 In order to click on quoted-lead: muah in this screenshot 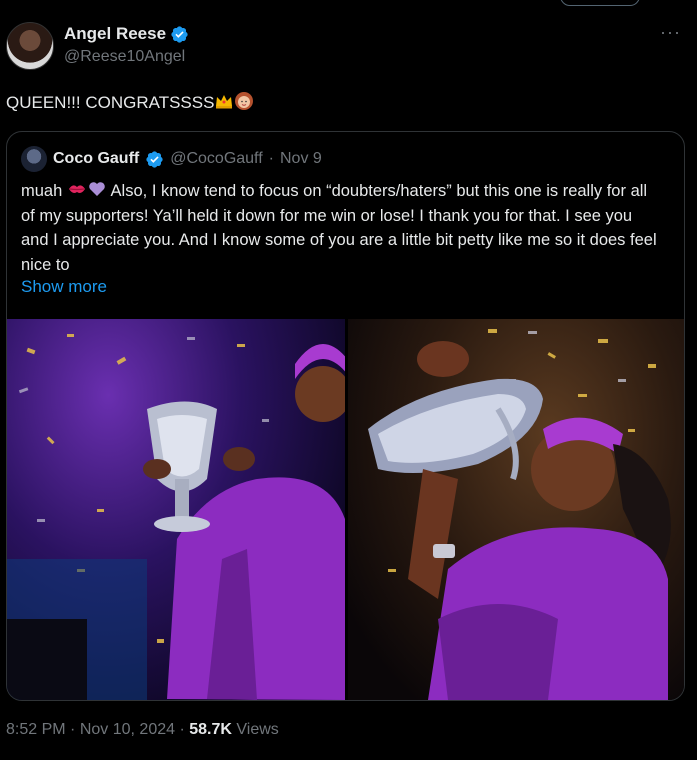, I will do `click(42, 191)`.